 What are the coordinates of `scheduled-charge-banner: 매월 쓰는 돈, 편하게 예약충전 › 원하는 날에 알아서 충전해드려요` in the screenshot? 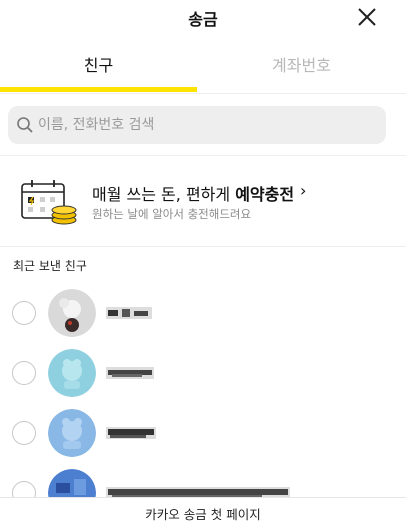 It's located at (203, 203).